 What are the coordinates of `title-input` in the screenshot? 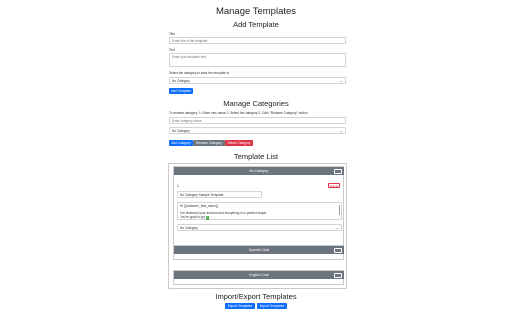 It's located at (257, 40).